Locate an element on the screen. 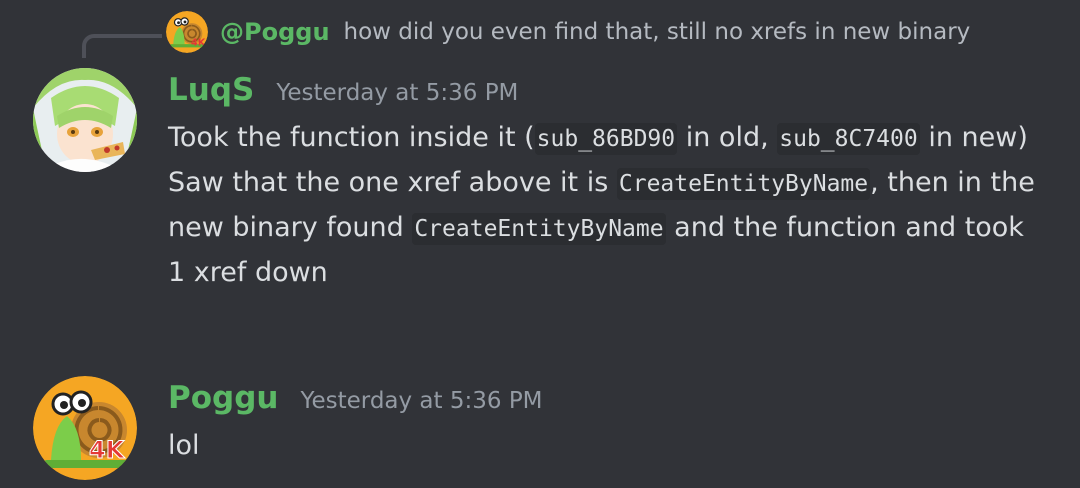 The height and width of the screenshot is (488, 1080). avatar-badge: 4K is located at coordinates (107, 450).